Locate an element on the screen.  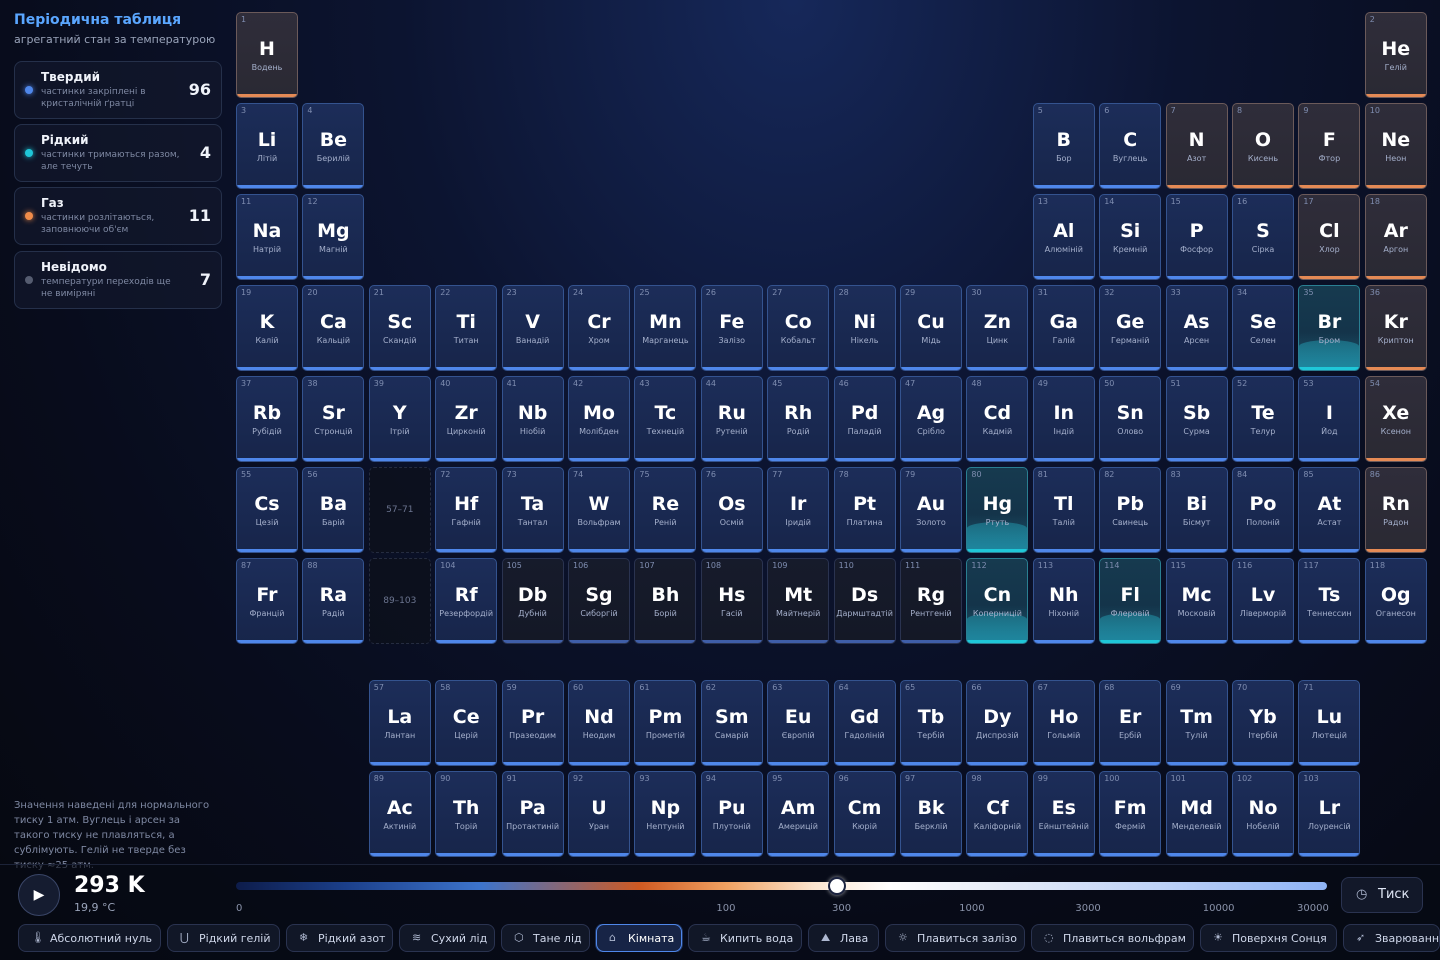
element-cell-pr: 59 Pr Празеодим is located at coordinates (532, 723).